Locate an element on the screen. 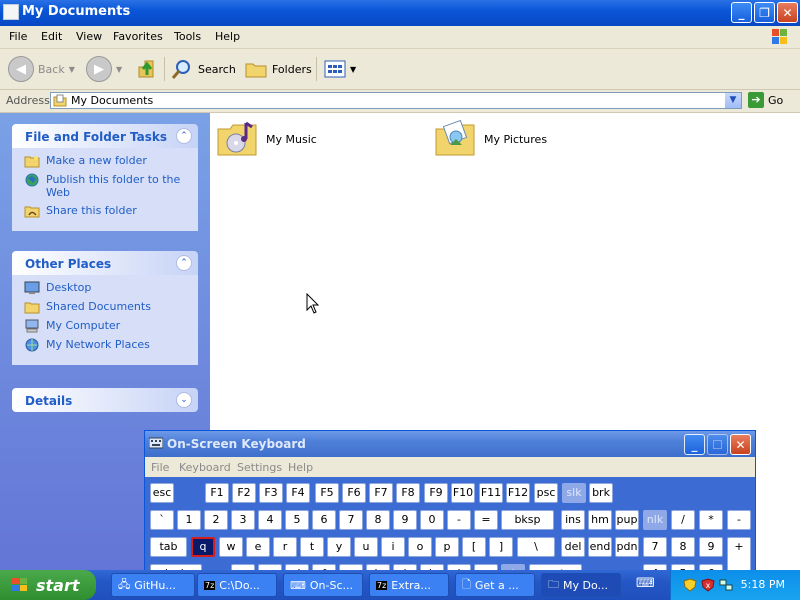 The width and height of the screenshot is (800, 600). minimize-button: _ is located at coordinates (741, 12).